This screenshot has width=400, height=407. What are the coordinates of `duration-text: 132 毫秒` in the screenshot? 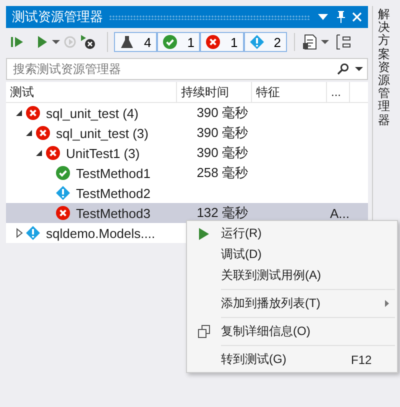 It's located at (222, 212).